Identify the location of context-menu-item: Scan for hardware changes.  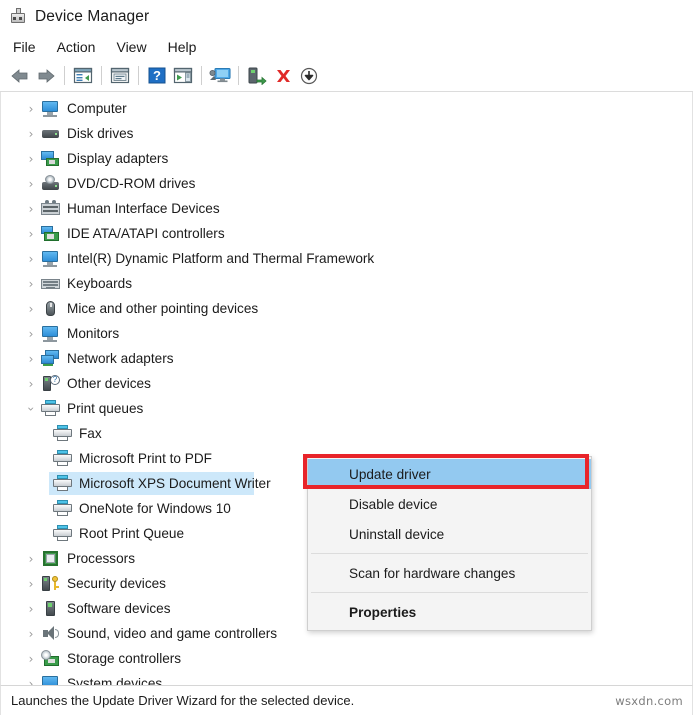
(449, 573).